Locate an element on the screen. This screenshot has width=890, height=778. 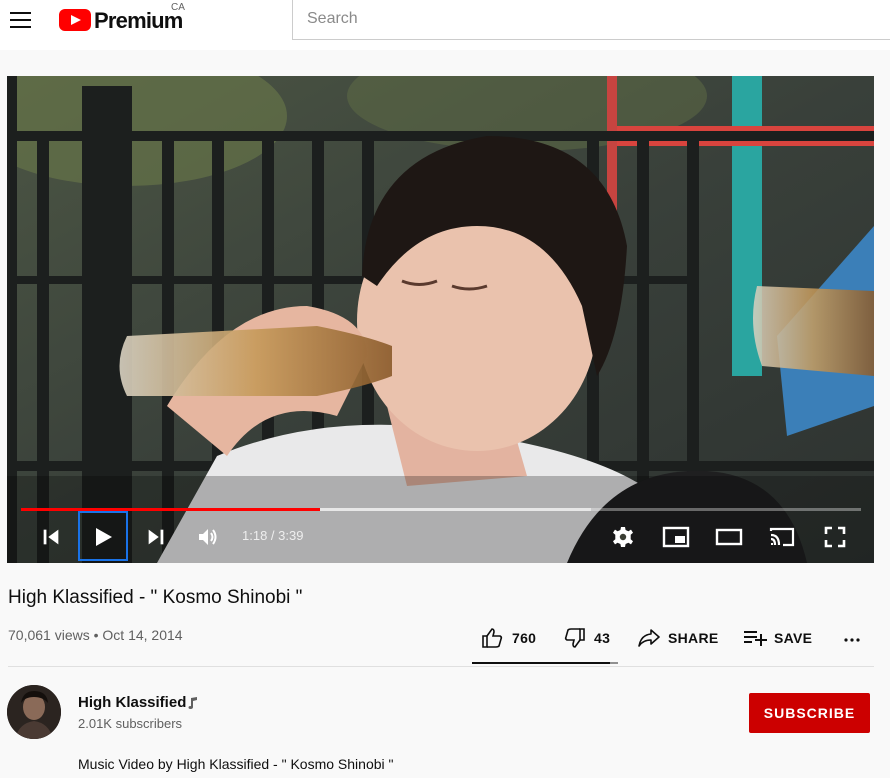
like-count: 760 is located at coordinates (524, 638).